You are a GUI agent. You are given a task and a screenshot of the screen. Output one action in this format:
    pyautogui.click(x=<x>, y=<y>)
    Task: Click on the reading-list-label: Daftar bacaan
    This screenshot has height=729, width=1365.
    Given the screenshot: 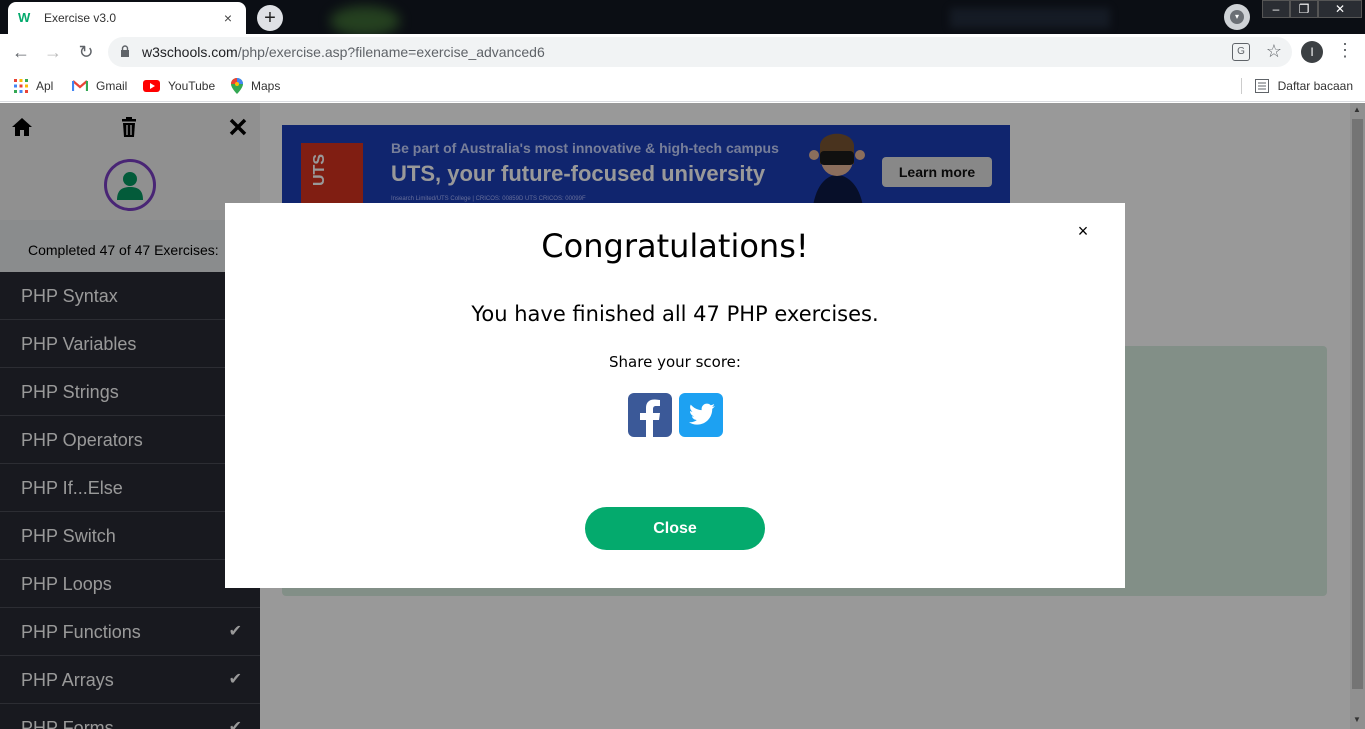 What is the action you would take?
    pyautogui.click(x=1315, y=86)
    